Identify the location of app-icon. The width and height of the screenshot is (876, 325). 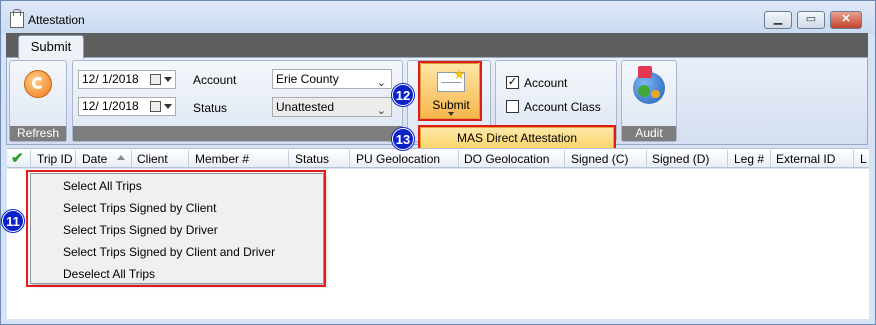
(17, 18).